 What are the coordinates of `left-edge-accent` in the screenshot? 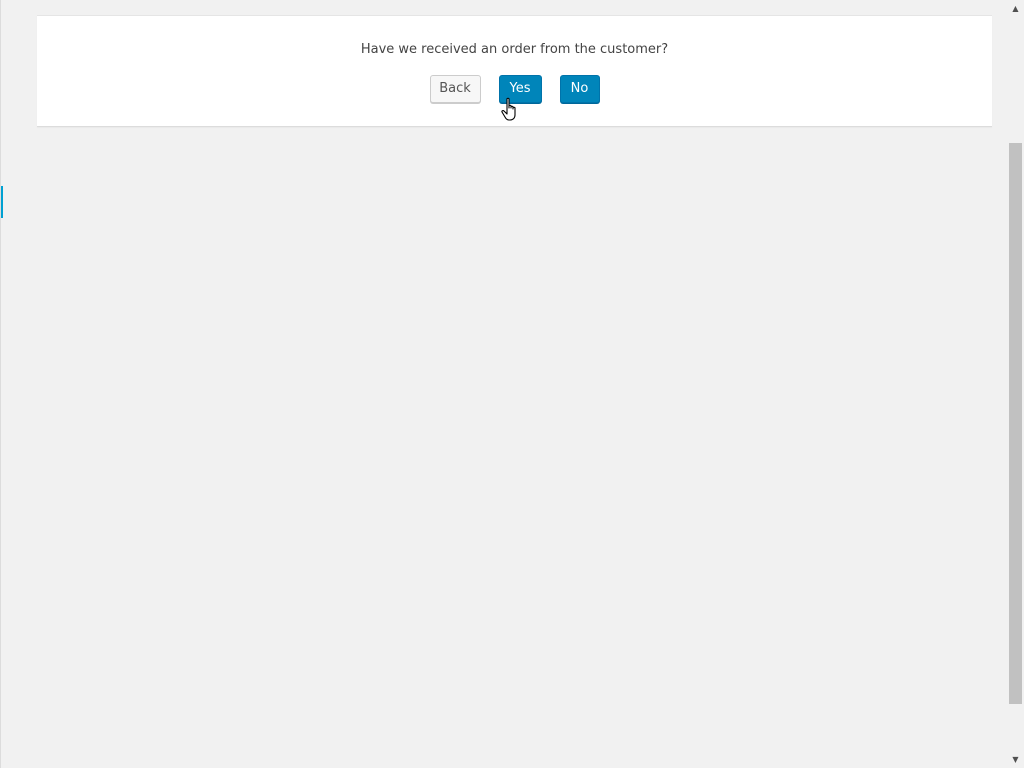 It's located at (2, 202).